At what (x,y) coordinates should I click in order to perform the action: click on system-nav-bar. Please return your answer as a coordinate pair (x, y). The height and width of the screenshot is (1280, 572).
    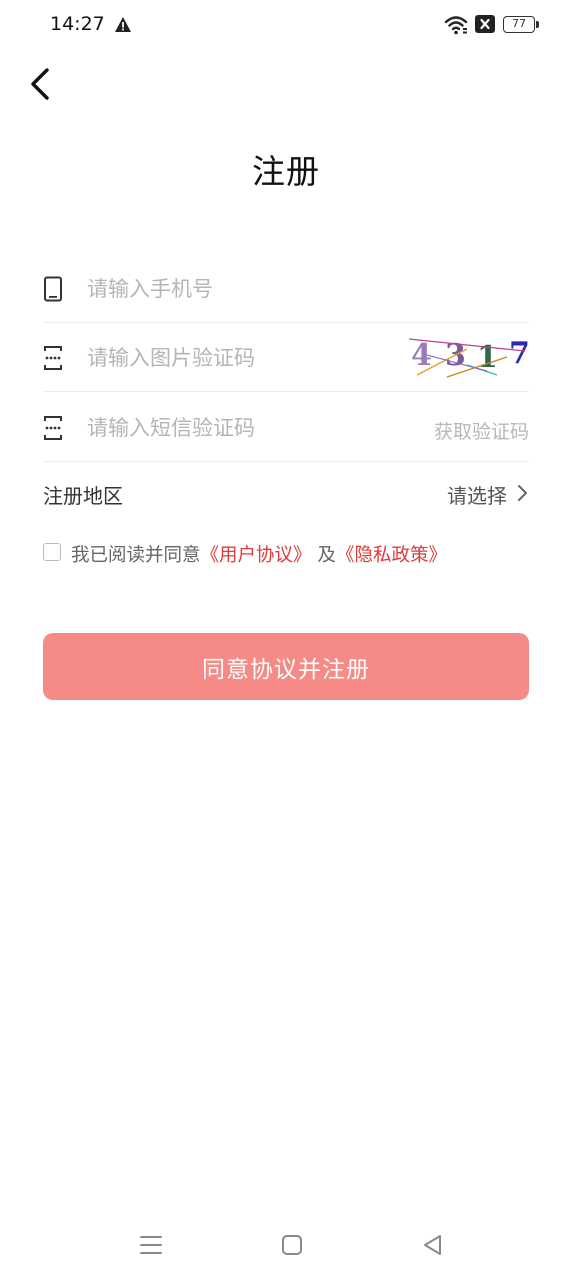
    Looking at the image, I should click on (286, 1245).